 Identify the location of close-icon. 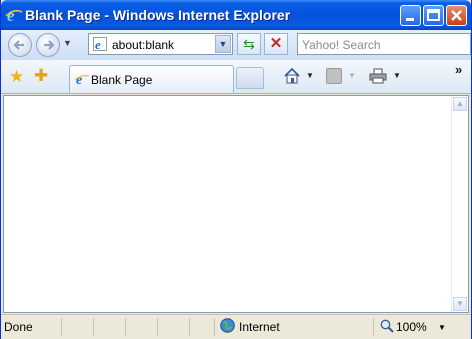
(456, 15).